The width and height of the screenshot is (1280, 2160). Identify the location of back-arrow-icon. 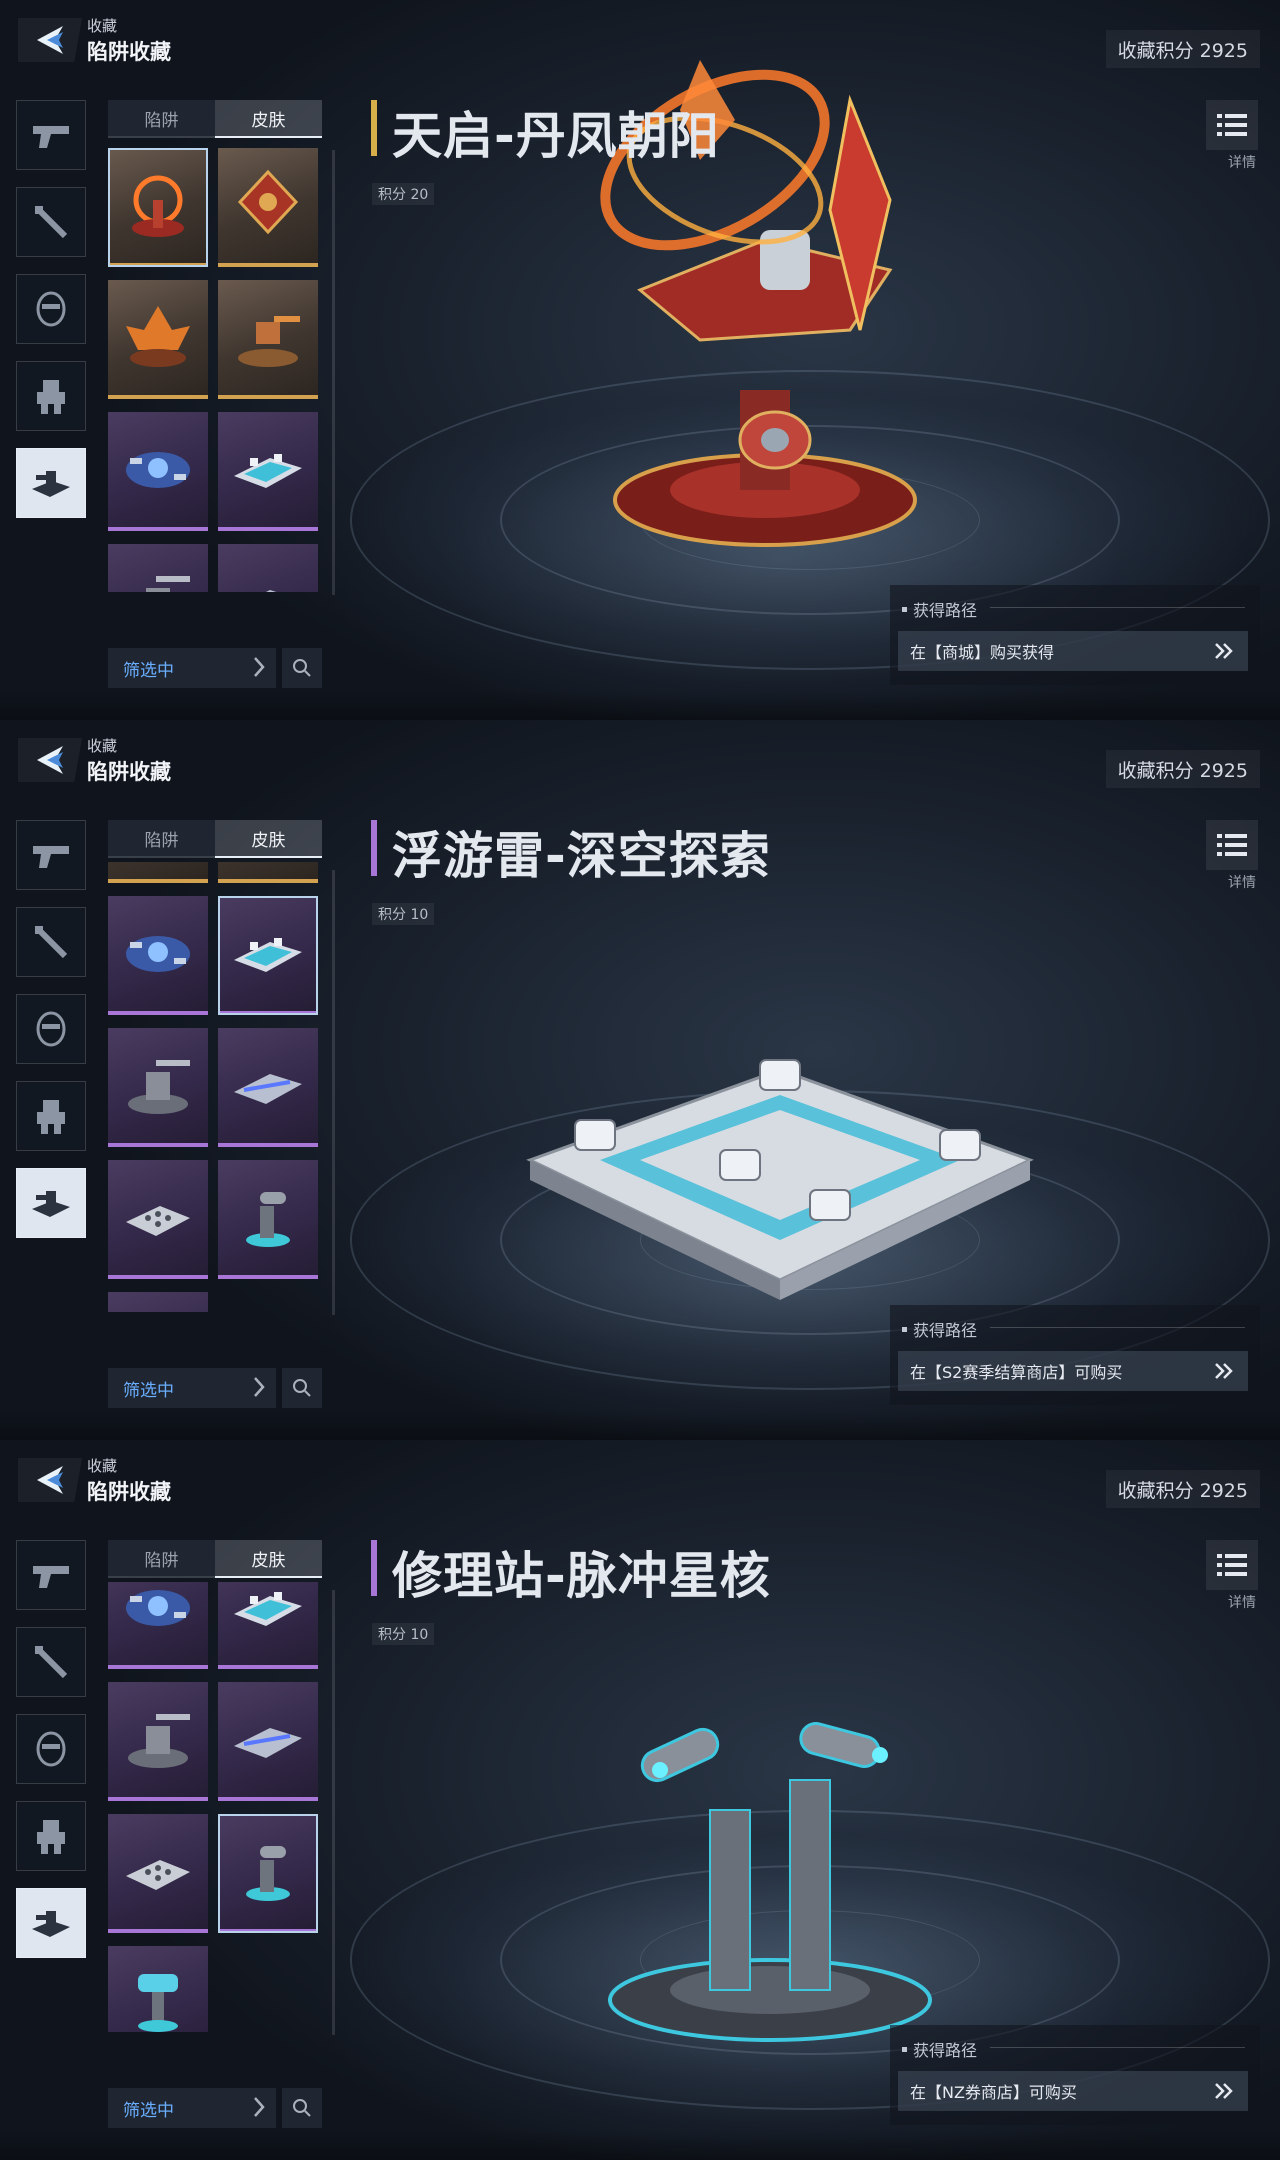
(50, 1480).